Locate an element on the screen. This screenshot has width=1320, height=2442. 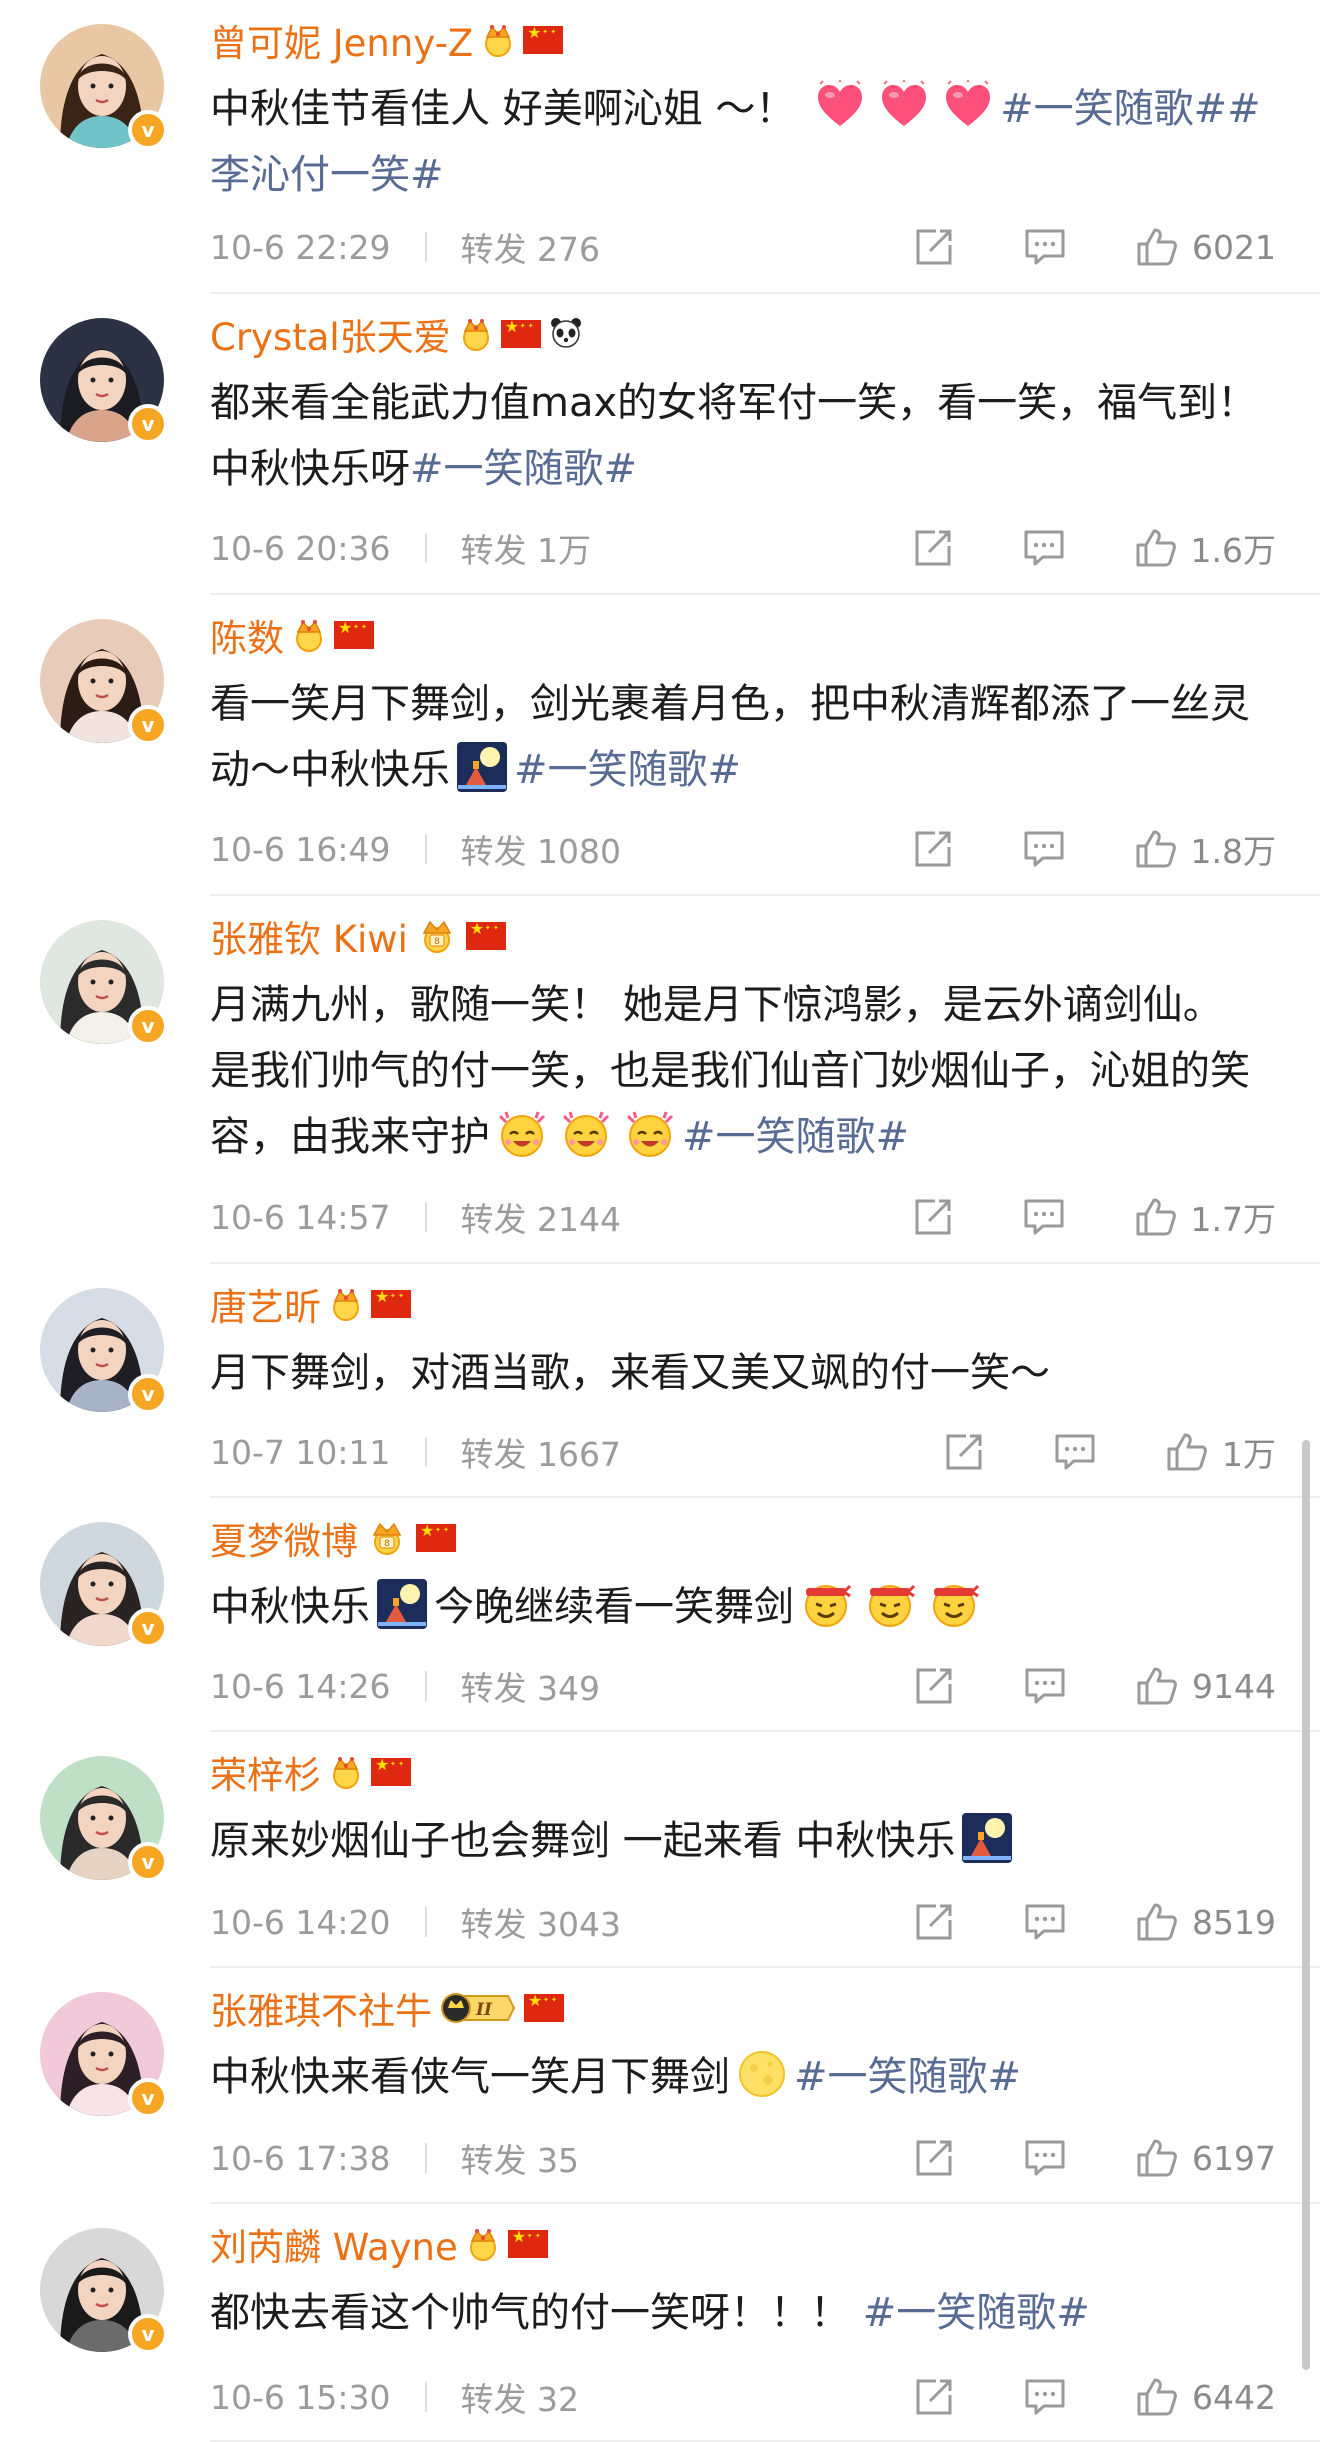
comment-meta: 10-6 14:57 转发 2144 1.7万 is located at coordinates (743, 1217).